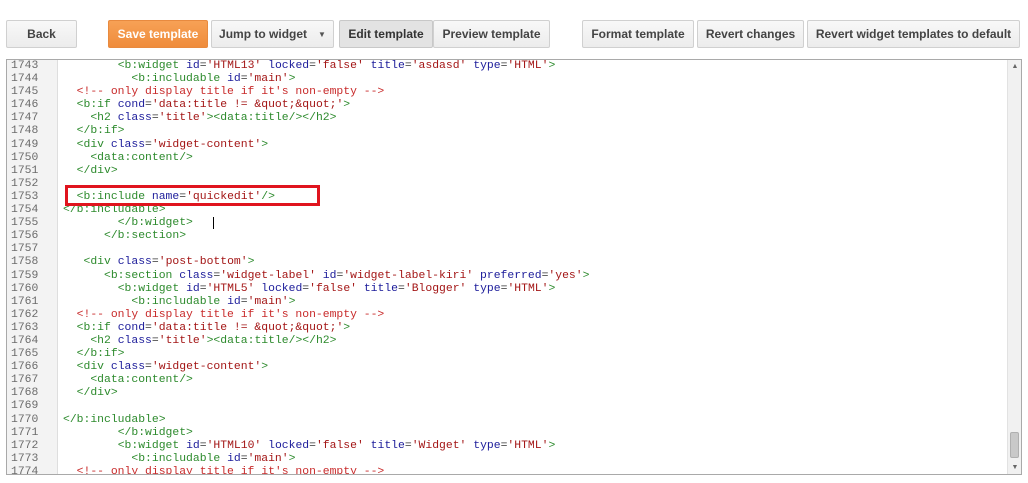 The width and height of the screenshot is (1028, 483). I want to click on line-number: 1772, so click(25, 445).